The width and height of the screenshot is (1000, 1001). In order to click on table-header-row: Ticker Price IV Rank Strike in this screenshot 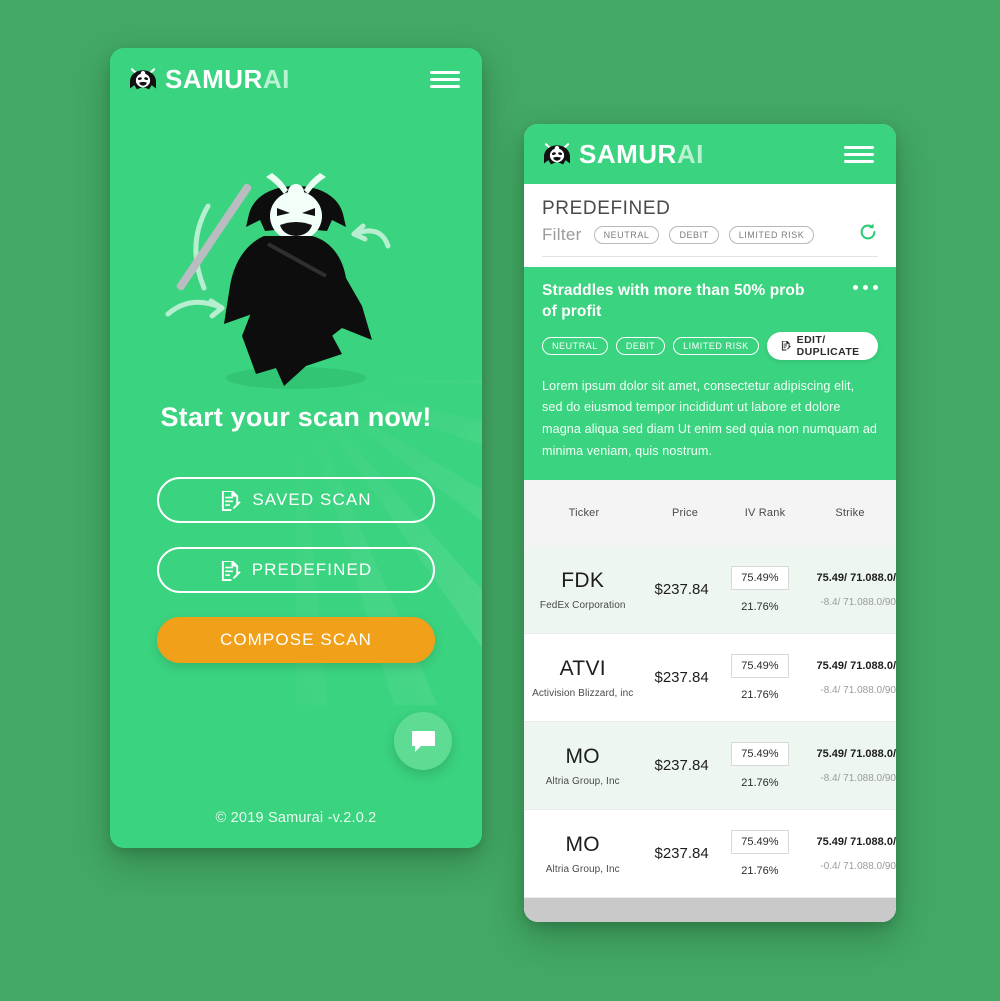, I will do `click(710, 513)`.